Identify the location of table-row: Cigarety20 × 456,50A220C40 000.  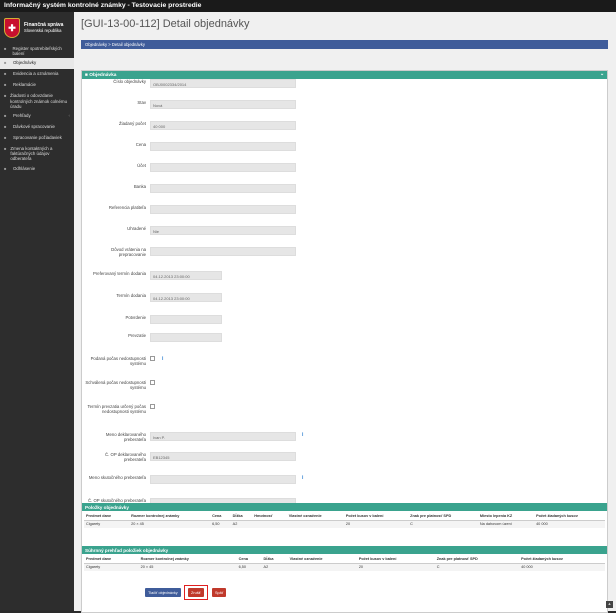
(344, 567).